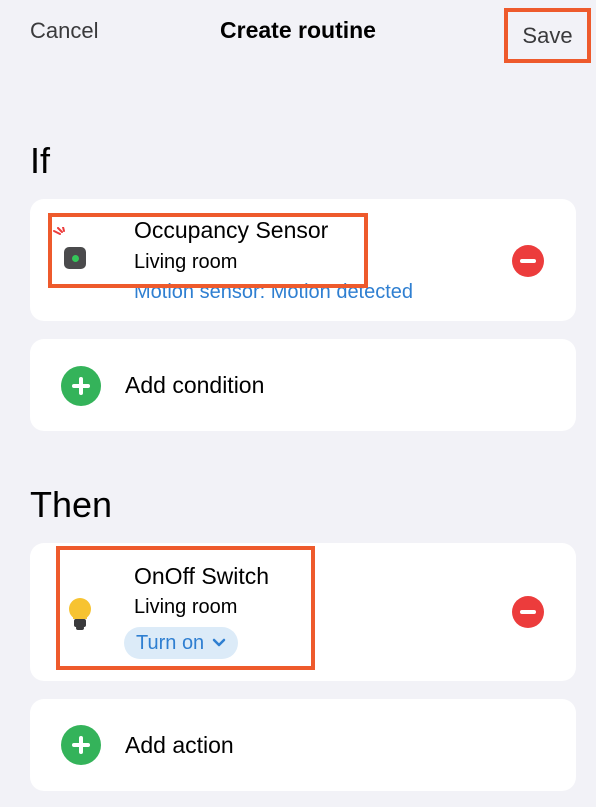 This screenshot has width=596, height=807. I want to click on navigation-bar: Cancel Create routine Save, so click(298, 34).